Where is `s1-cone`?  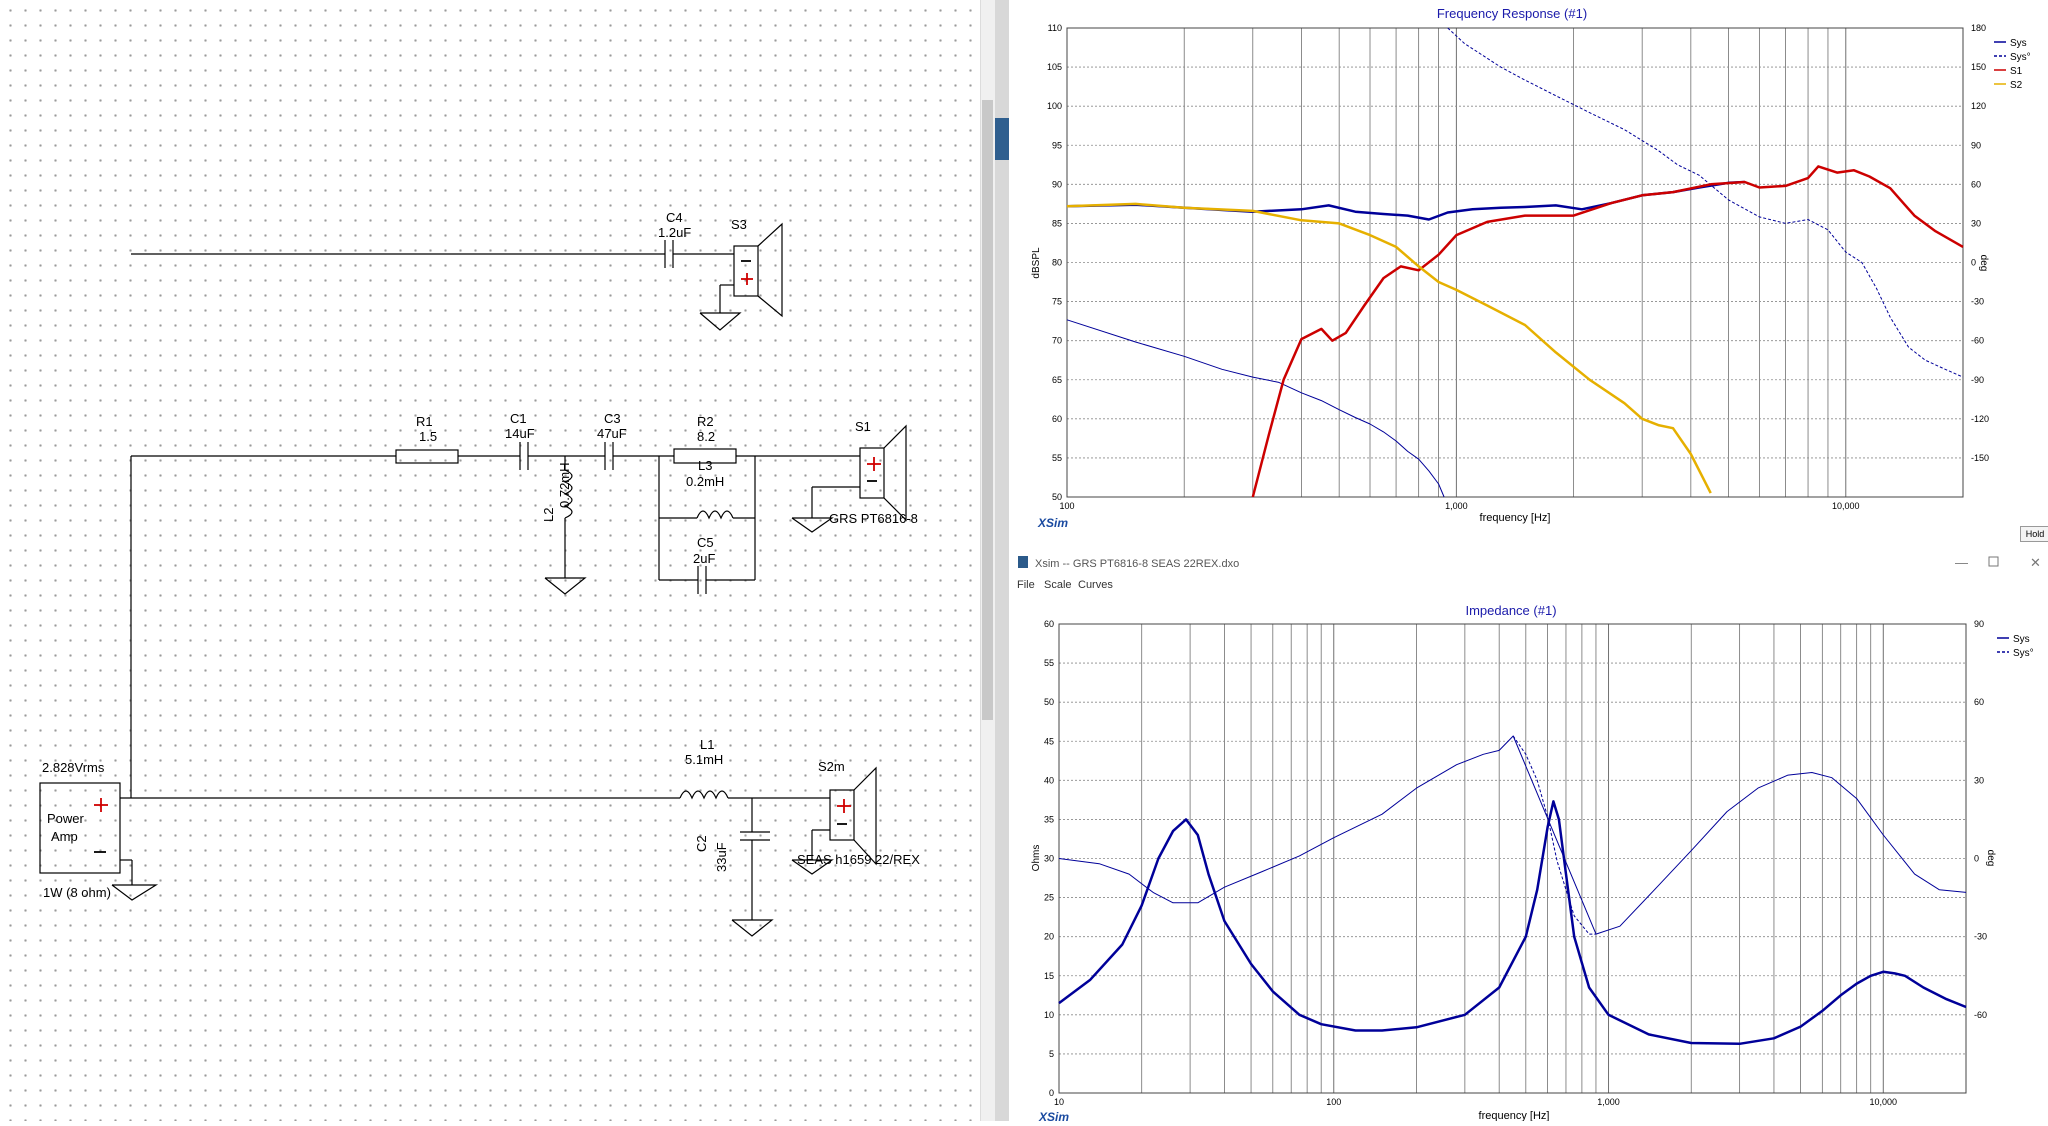 s1-cone is located at coordinates (895, 473).